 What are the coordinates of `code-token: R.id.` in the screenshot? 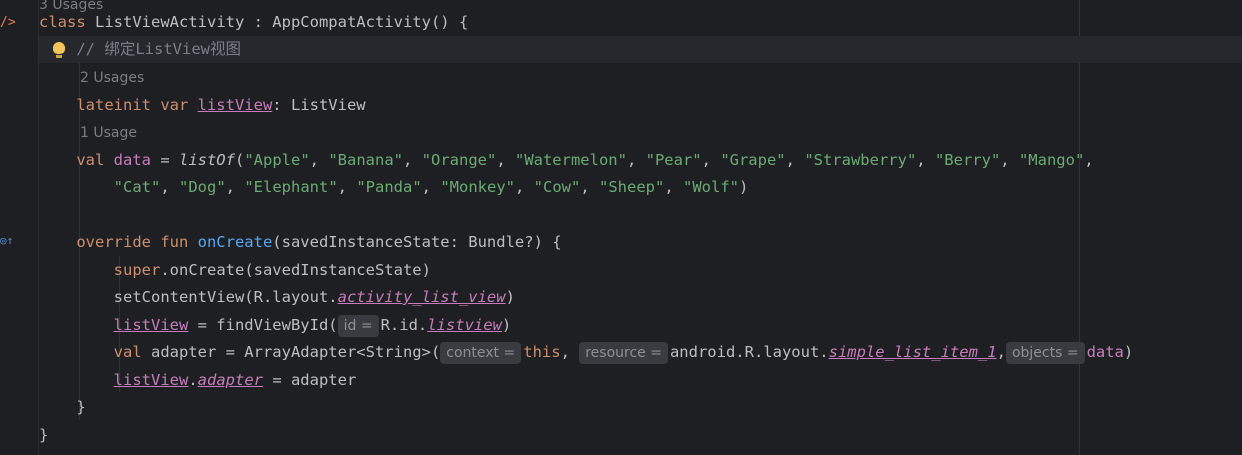 It's located at (404, 325).